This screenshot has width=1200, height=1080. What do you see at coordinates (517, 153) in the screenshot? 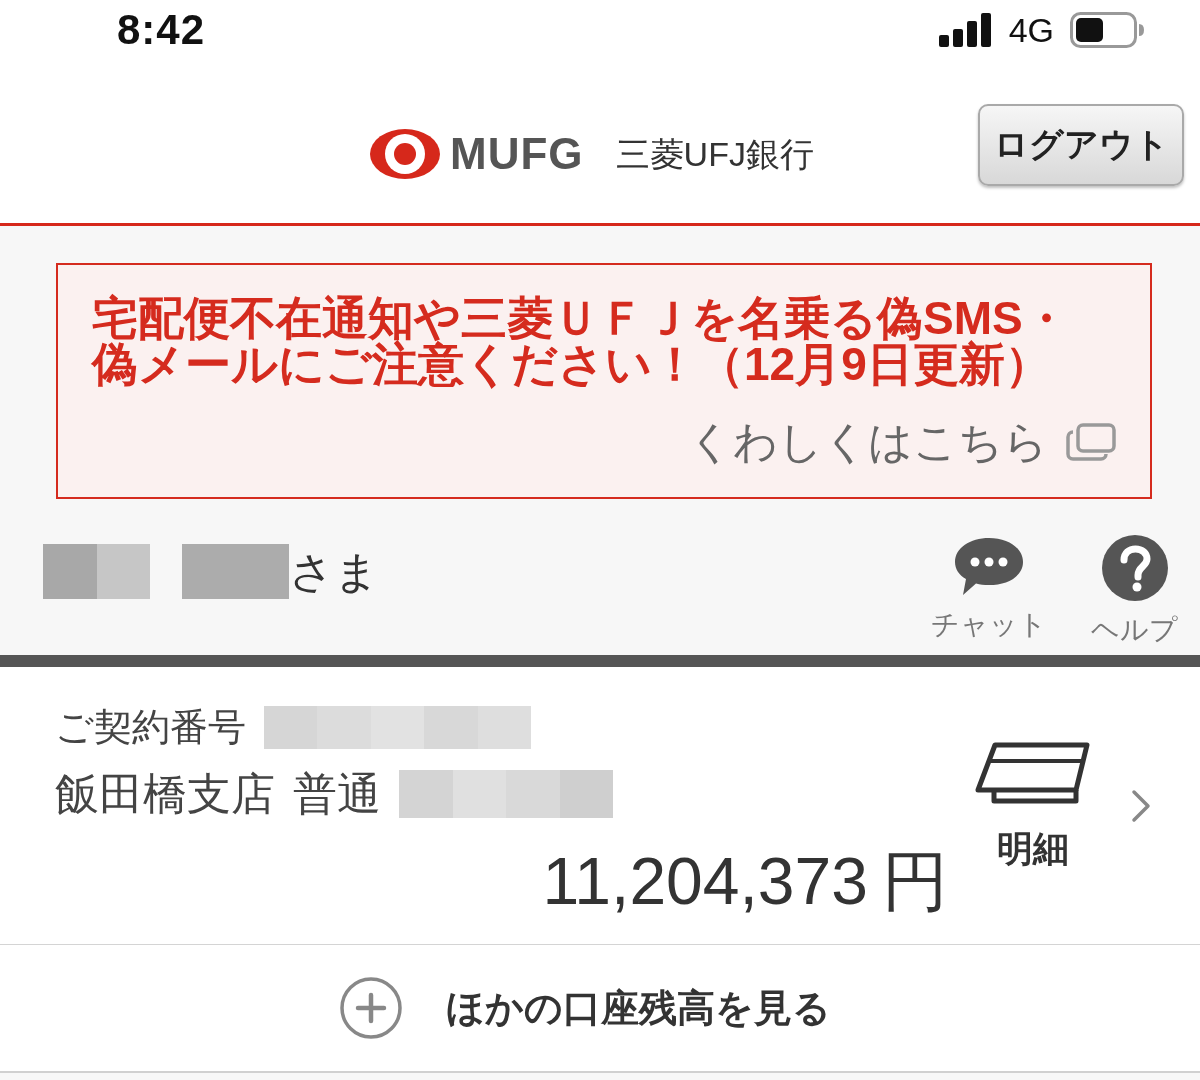
I see `logo-text: MUFG` at bounding box center [517, 153].